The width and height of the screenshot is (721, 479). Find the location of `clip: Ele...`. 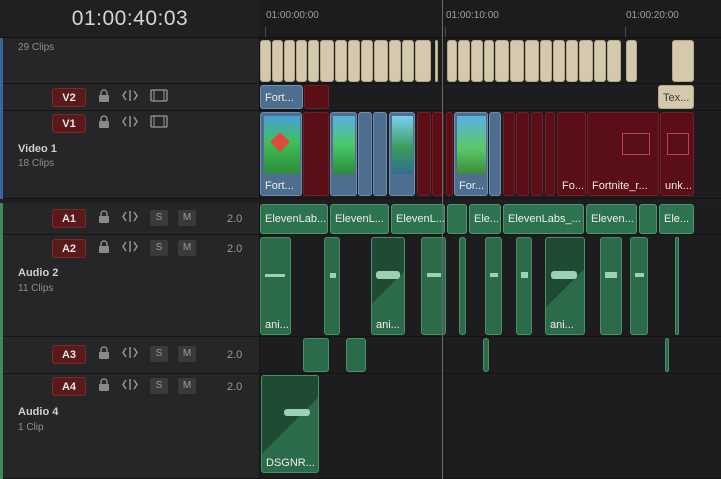

clip: Ele... is located at coordinates (676, 219).